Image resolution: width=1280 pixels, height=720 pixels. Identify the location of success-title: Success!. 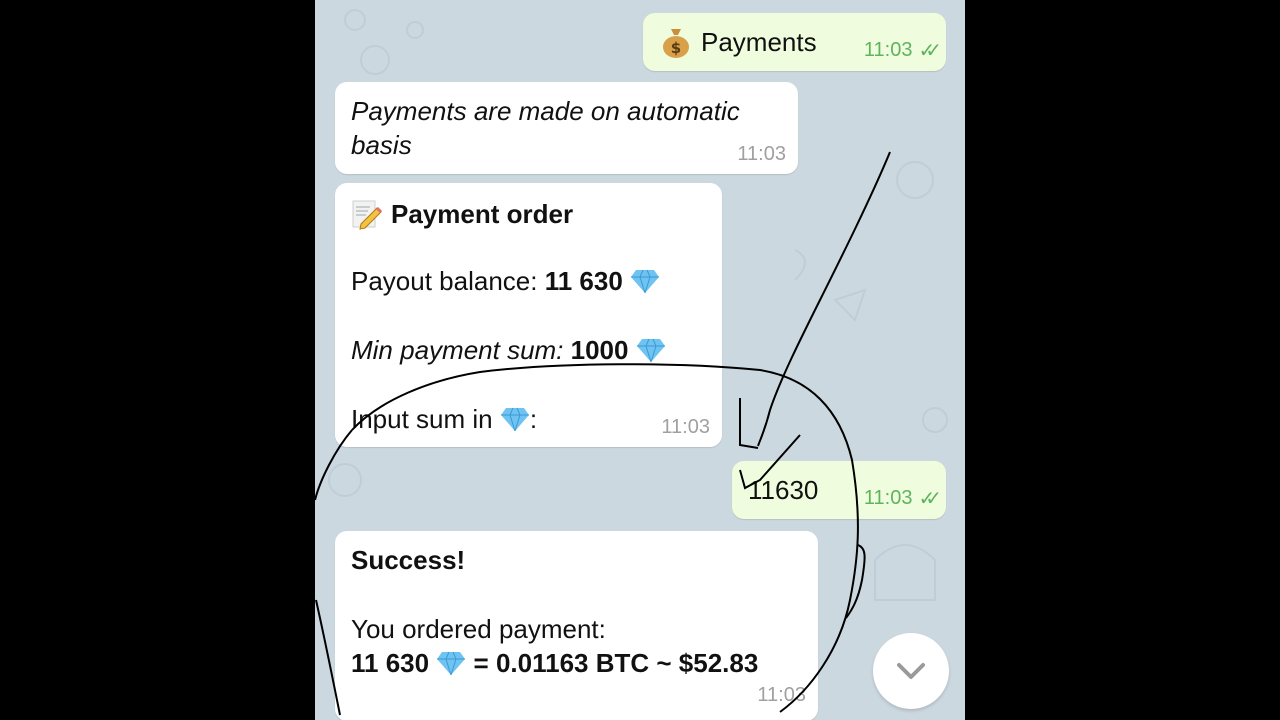
(408, 560).